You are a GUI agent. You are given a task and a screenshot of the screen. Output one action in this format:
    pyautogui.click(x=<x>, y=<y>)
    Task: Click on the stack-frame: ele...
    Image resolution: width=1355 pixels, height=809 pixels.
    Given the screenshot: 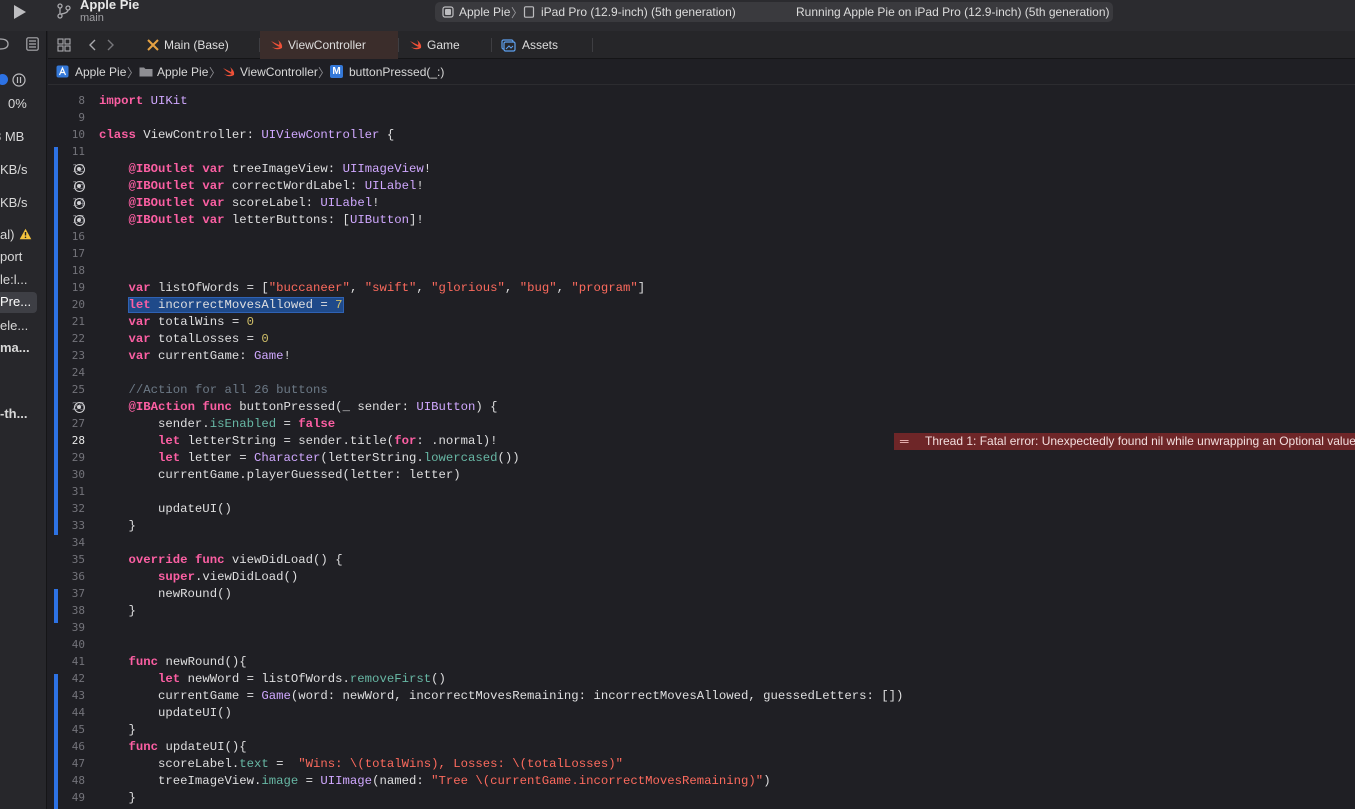 What is the action you would take?
    pyautogui.click(x=14, y=325)
    